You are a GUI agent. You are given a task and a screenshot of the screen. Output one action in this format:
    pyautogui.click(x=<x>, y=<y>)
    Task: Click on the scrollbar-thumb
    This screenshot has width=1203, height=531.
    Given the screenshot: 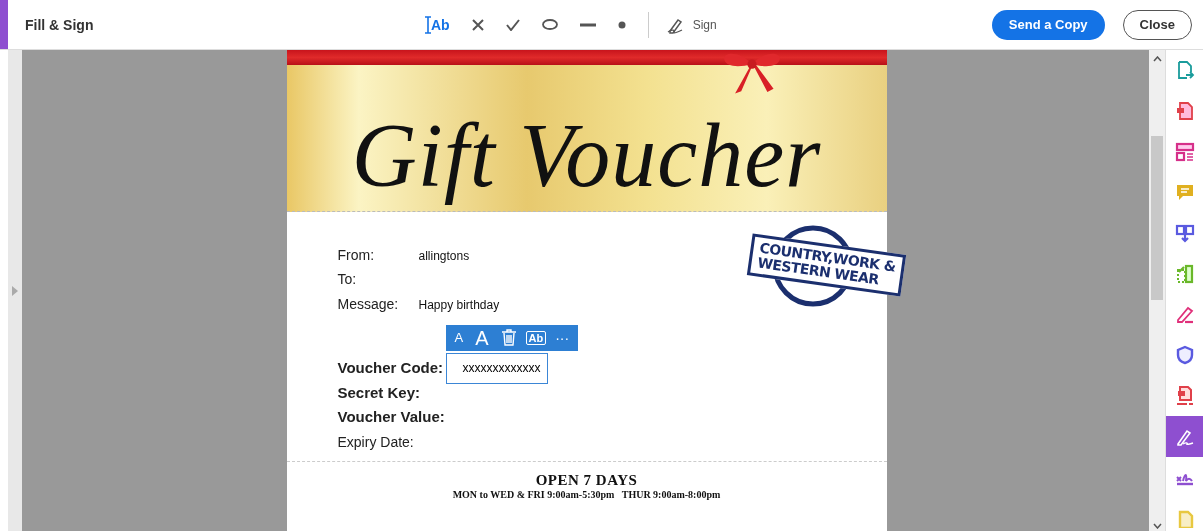 What is the action you would take?
    pyautogui.click(x=1157, y=217)
    